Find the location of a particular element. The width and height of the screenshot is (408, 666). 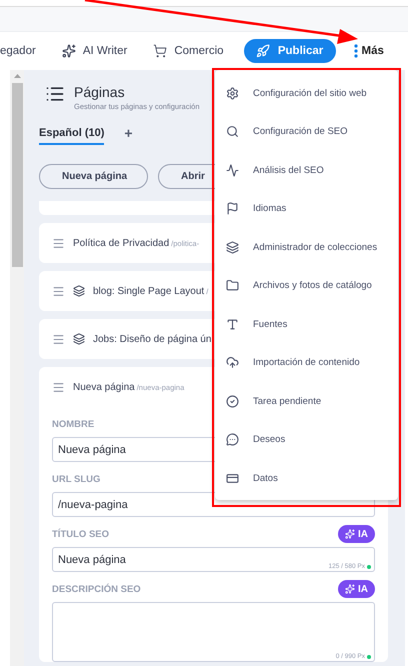

page-title: Nueva página is located at coordinates (104, 387).